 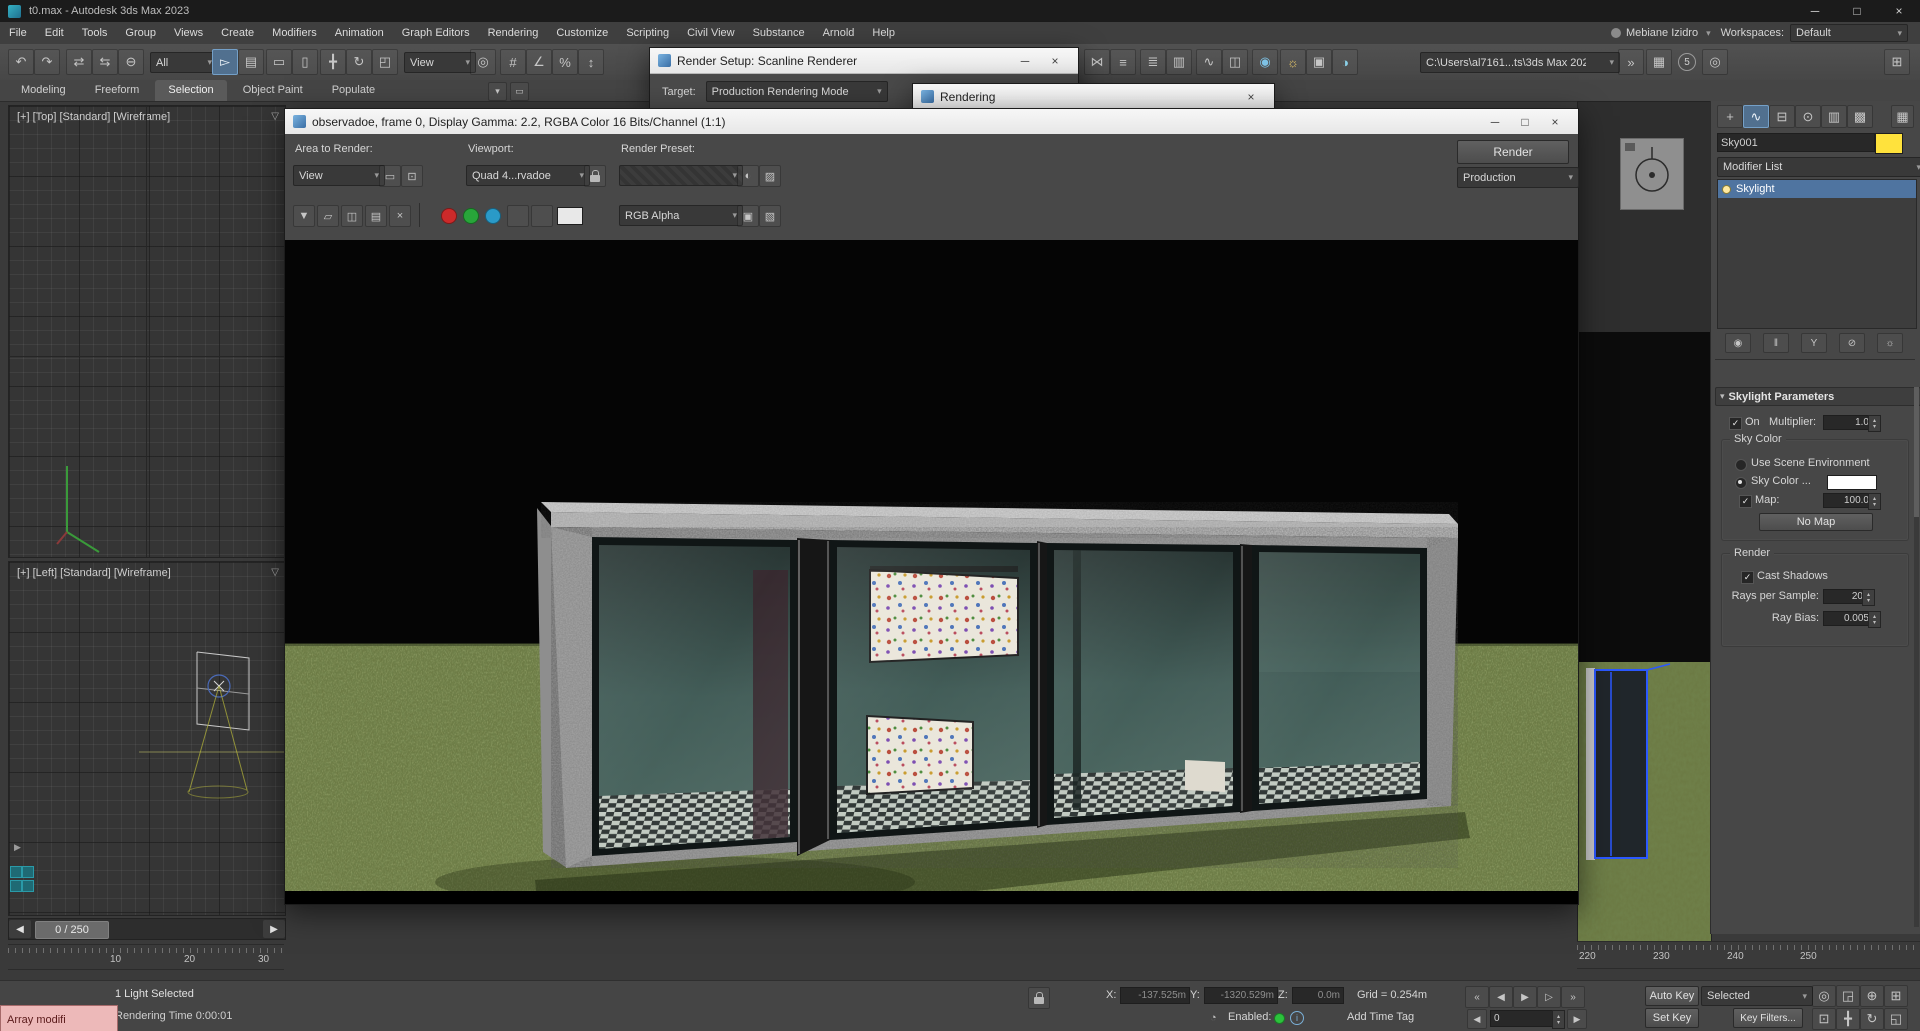 What do you see at coordinates (1644, 522) in the screenshot?
I see `perspective-viewport-strip` at bounding box center [1644, 522].